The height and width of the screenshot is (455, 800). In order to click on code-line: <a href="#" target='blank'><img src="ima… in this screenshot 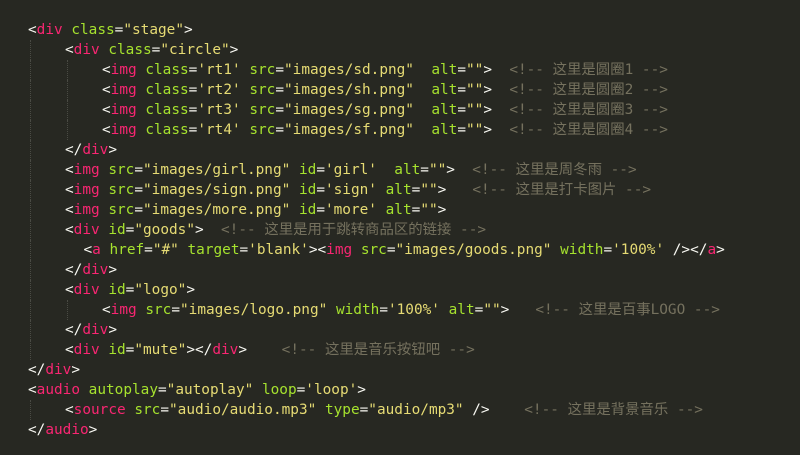, I will do `click(377, 250)`.